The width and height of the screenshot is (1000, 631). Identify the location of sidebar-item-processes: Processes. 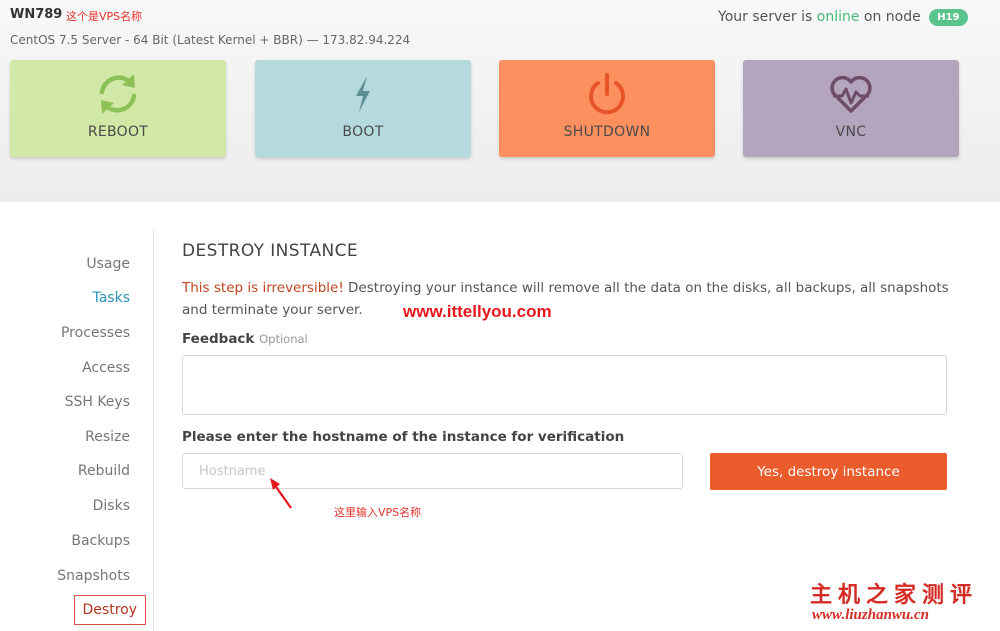
(95, 333).